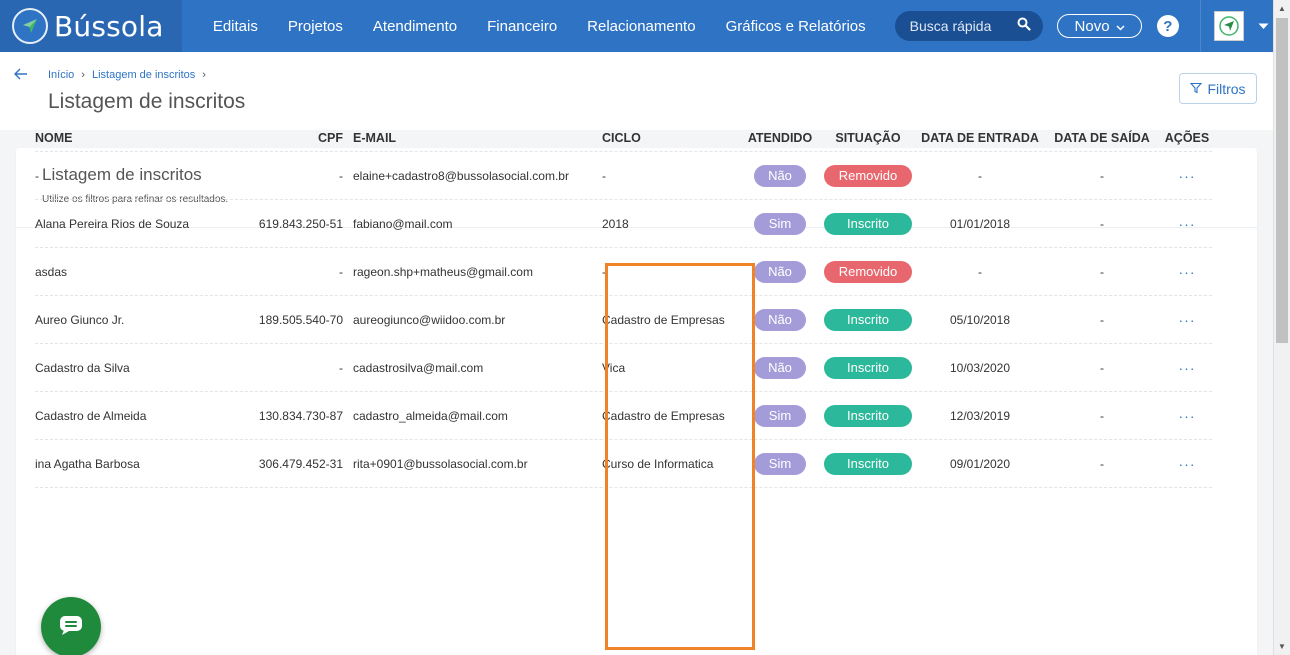  Describe the element at coordinates (112, 223) in the screenshot. I see `cell-nome: Alana Pereira Rios de Souza` at that location.